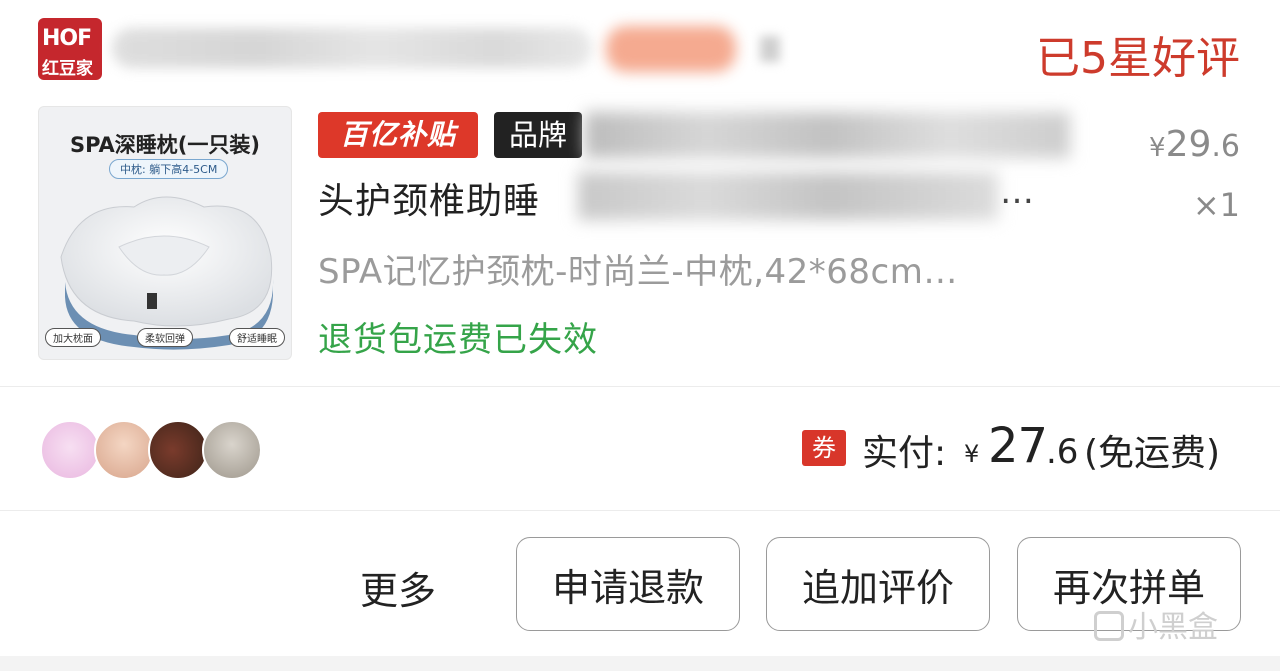 Image resolution: width=1280 pixels, height=671 pixels. What do you see at coordinates (878, 584) in the screenshot?
I see `add-review-button: 追加评价` at bounding box center [878, 584].